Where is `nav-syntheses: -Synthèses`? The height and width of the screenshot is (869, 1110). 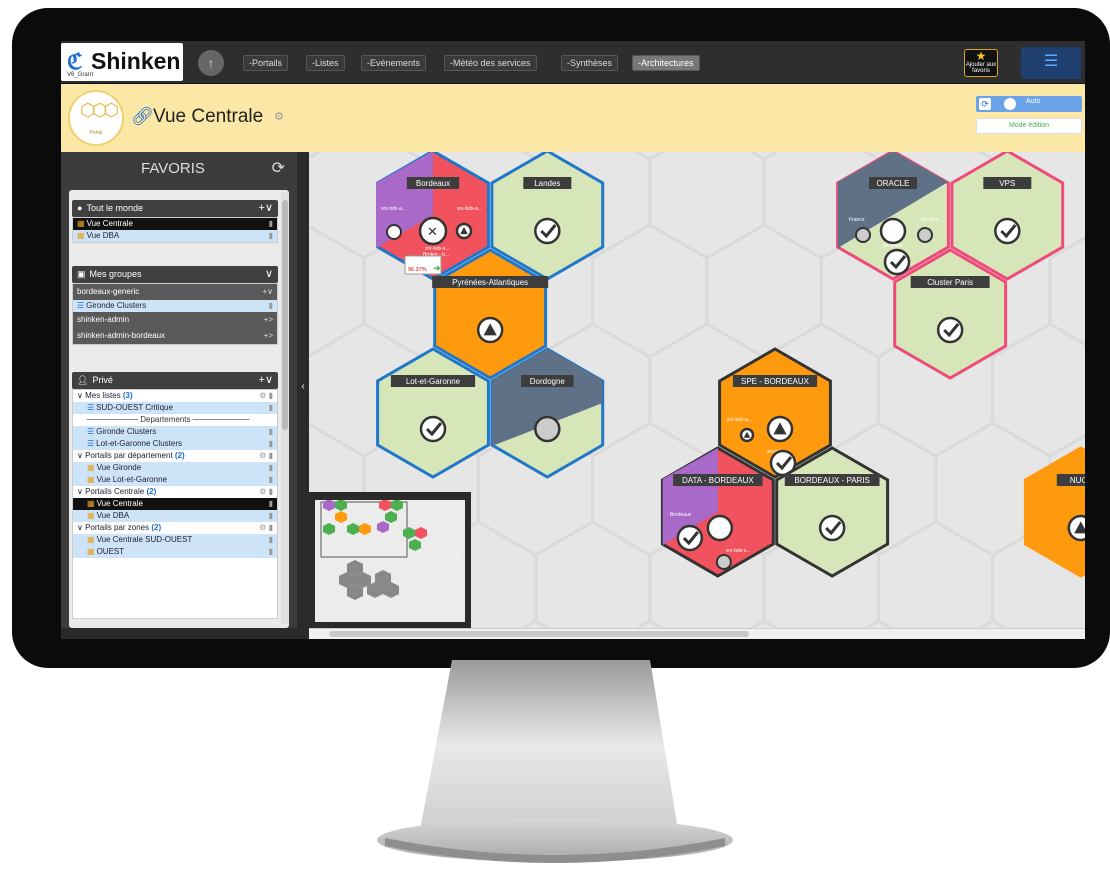
nav-syntheses: -Synthèses is located at coordinates (590, 63).